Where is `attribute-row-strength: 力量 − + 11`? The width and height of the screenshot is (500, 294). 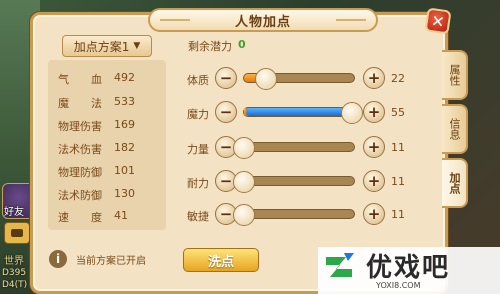
attribute-row-strength: 力量 − + 11 is located at coordinates (301, 148).